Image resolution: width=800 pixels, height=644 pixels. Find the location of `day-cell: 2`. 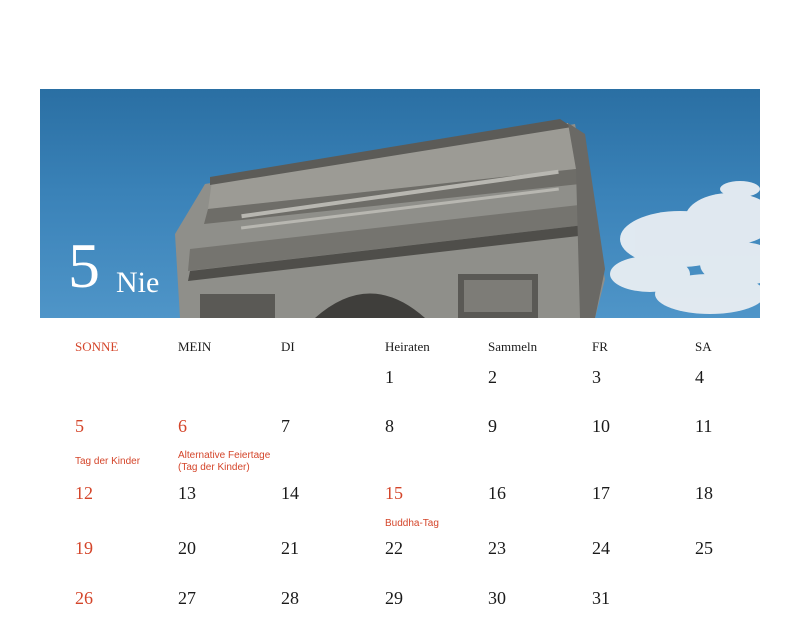

day-cell: 2 is located at coordinates (492, 377).